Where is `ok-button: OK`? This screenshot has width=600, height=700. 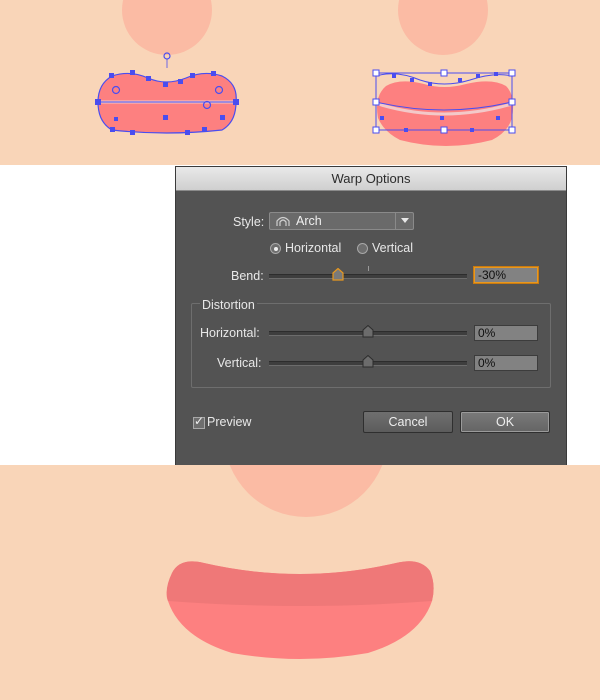
ok-button: OK is located at coordinates (505, 422).